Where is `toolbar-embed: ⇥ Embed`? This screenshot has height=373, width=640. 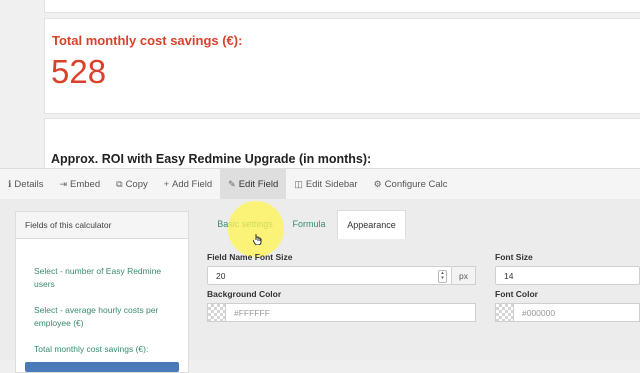
toolbar-embed: ⇥ Embed is located at coordinates (79, 184).